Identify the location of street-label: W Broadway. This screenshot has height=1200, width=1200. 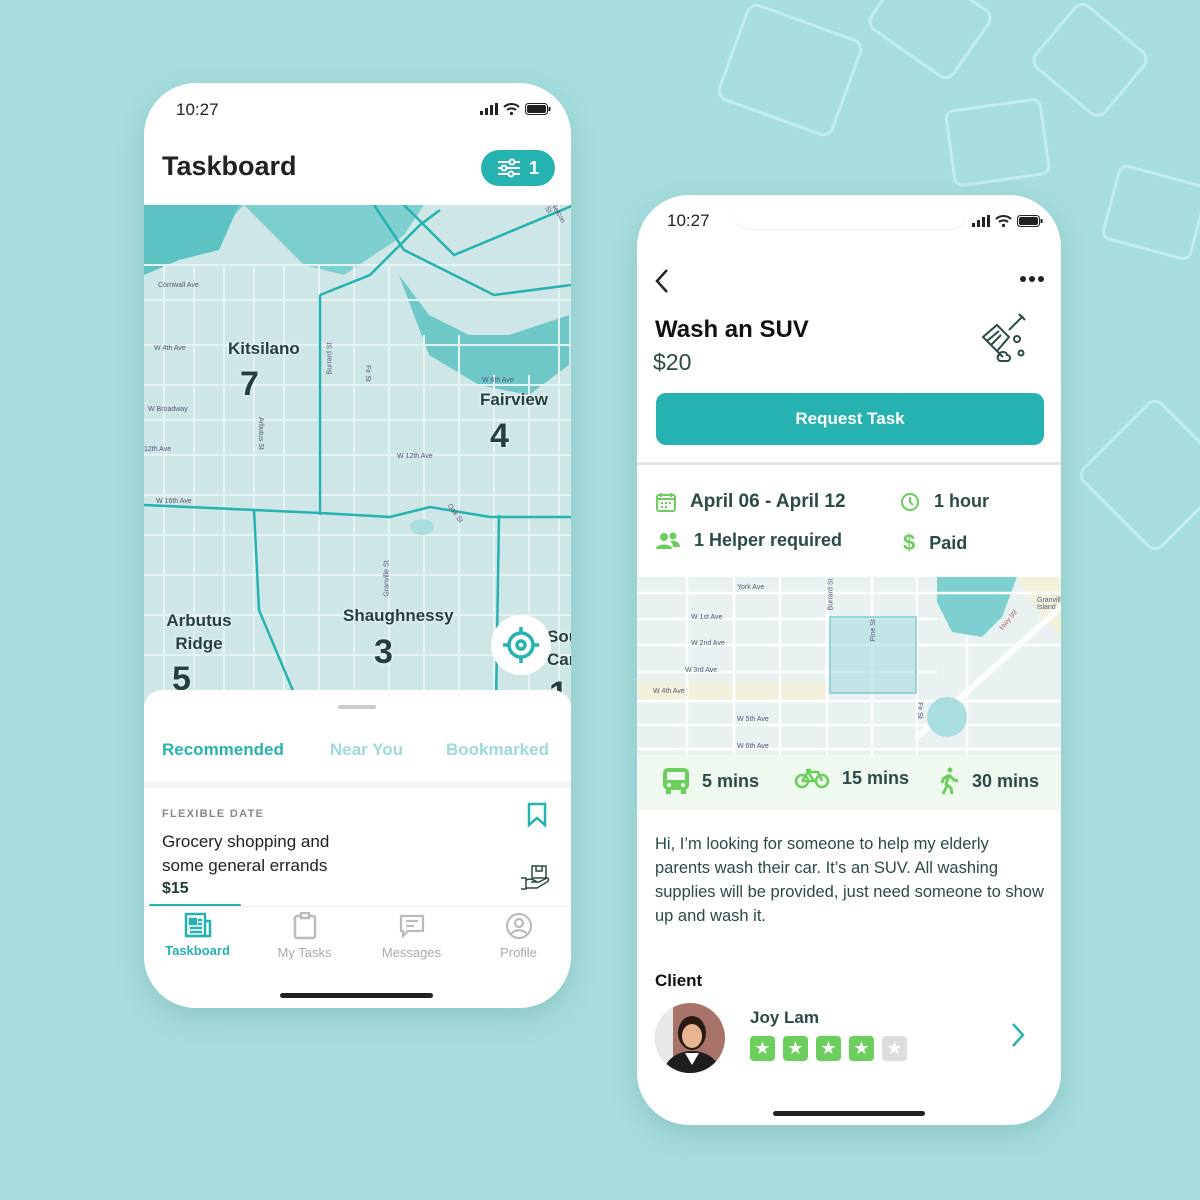
(168, 409).